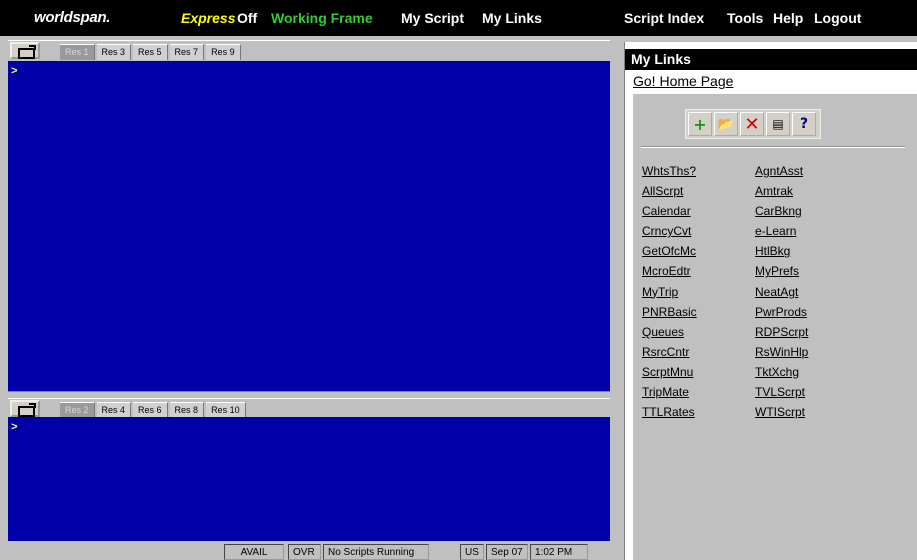  What do you see at coordinates (617, 298) in the screenshot?
I see `panel-separator` at bounding box center [617, 298].